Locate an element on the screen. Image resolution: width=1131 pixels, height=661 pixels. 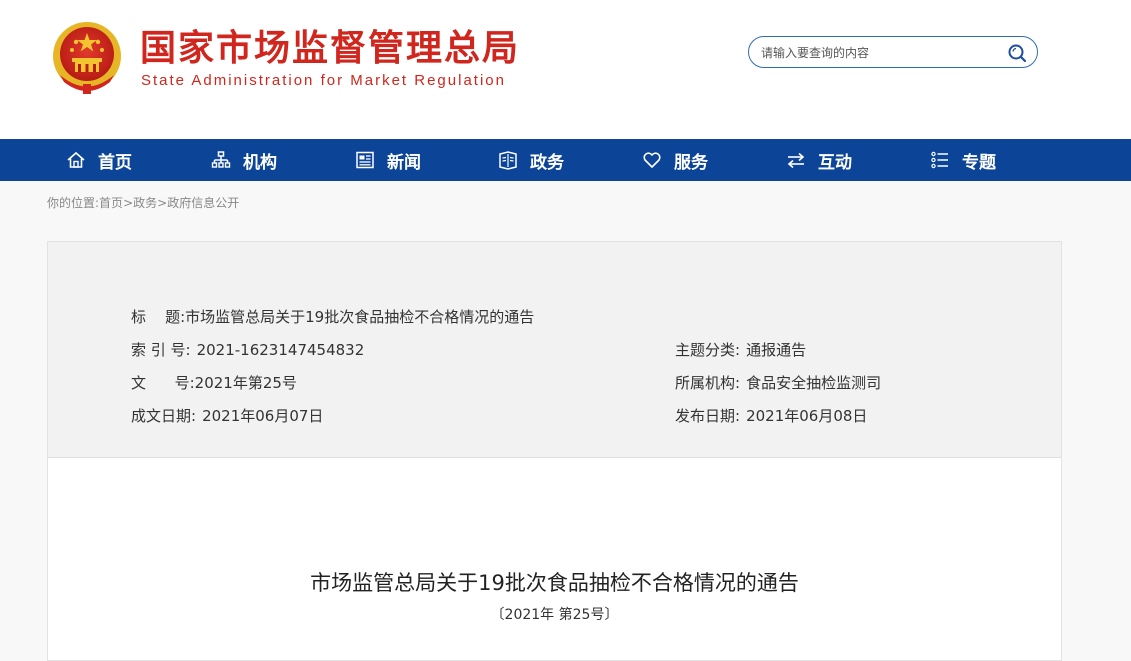
meta-topic: 主题分类: 通报通告 is located at coordinates (740, 349).